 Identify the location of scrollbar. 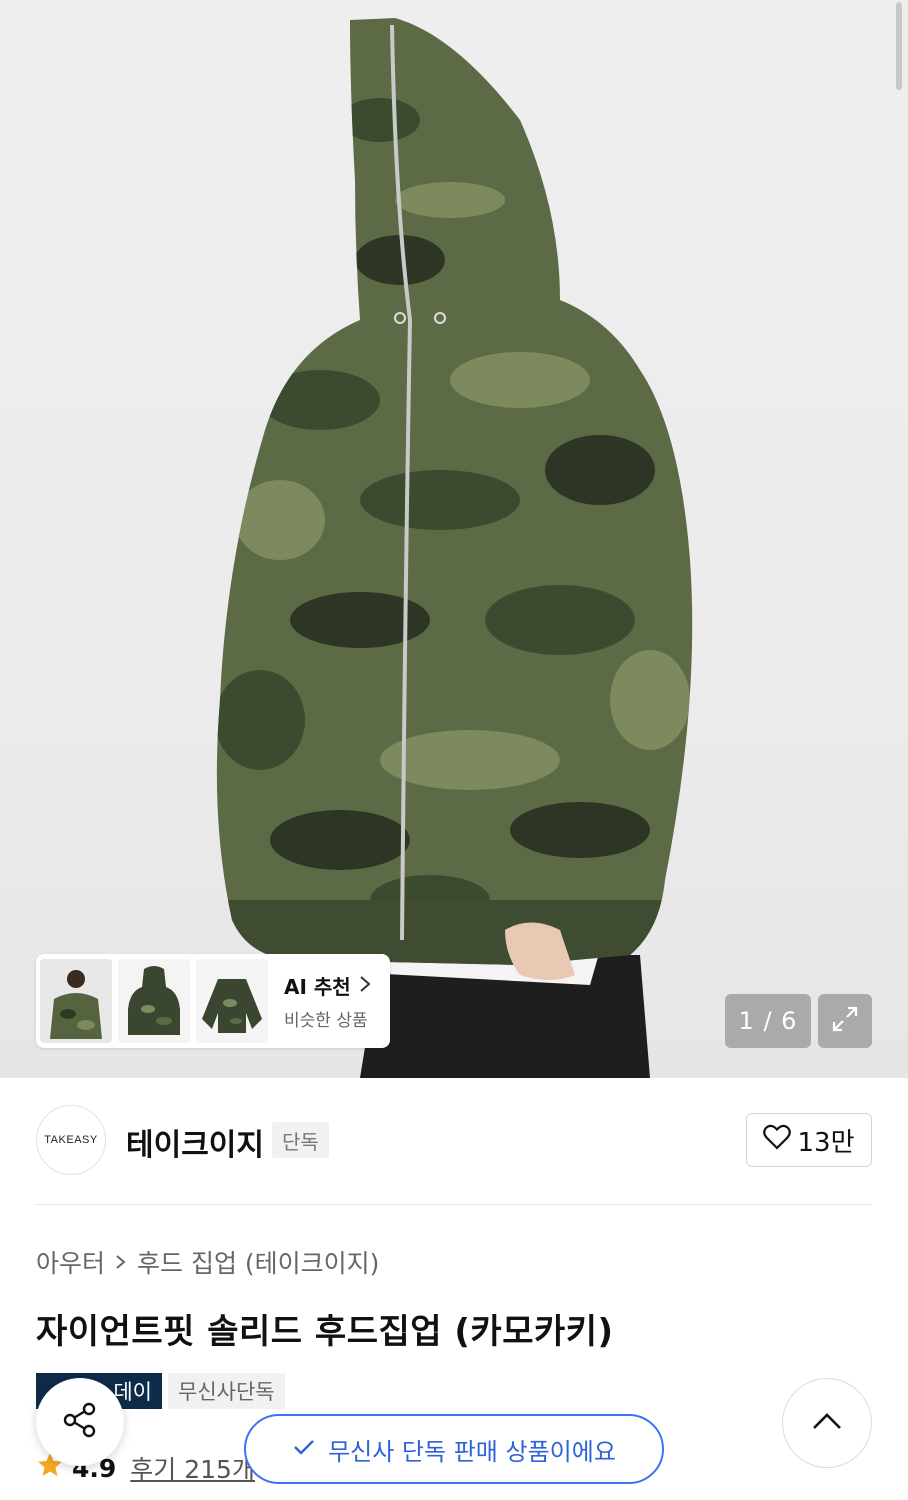
(899, 46).